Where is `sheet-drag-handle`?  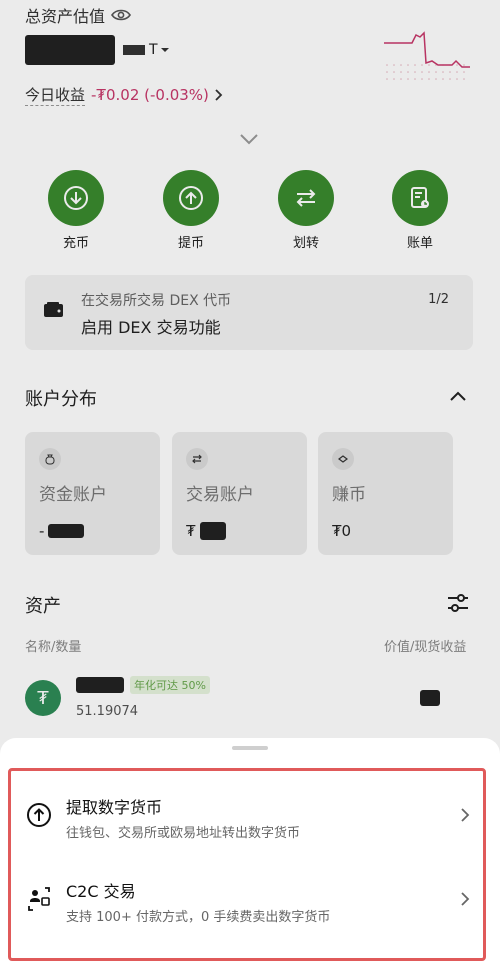 sheet-drag-handle is located at coordinates (250, 748).